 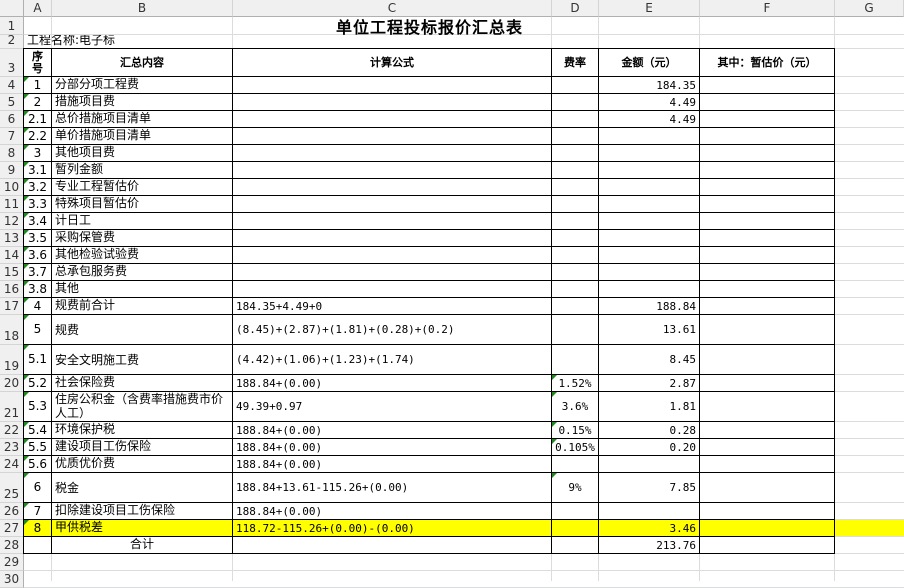 I want to click on rate-cell: 9%, so click(x=575, y=488).